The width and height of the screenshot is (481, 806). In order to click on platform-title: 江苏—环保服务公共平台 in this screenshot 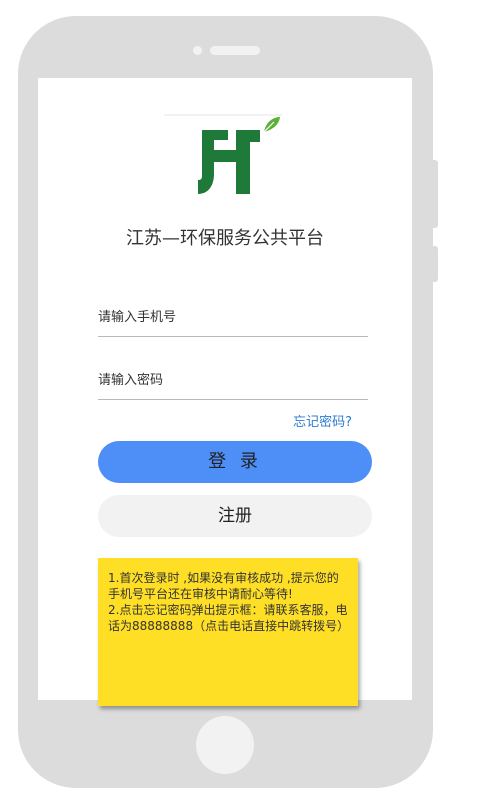, I will do `click(225, 238)`.